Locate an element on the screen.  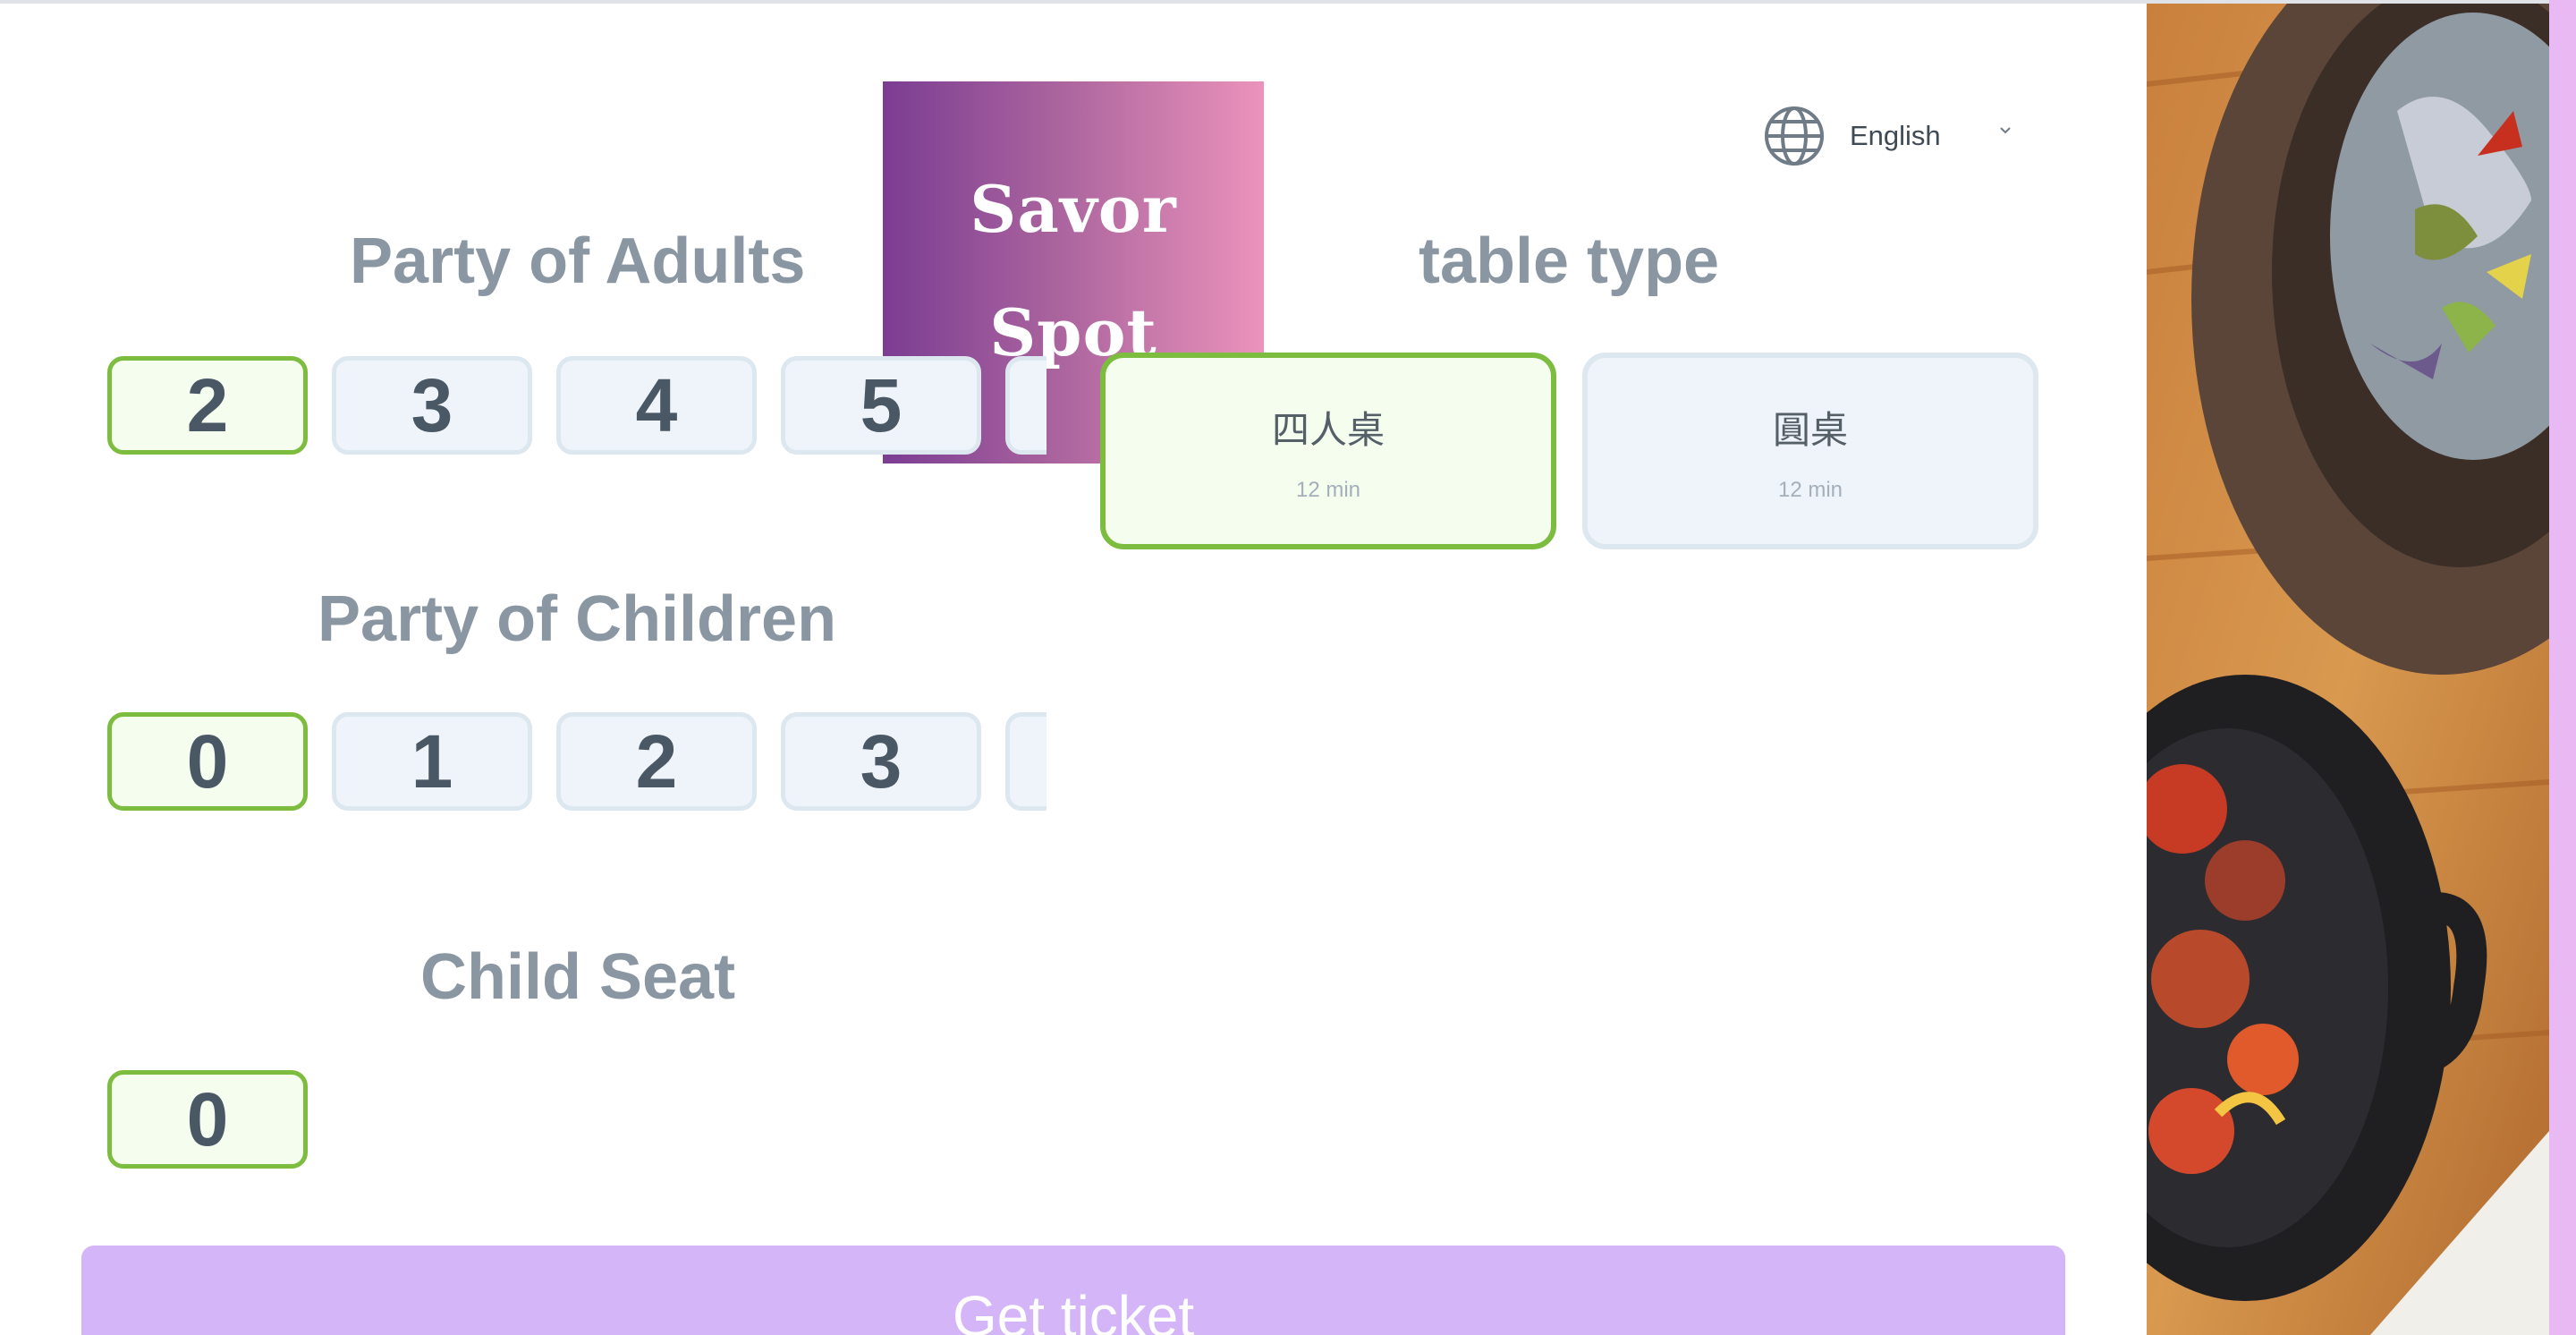
children-title: Party of Children is located at coordinates (577, 619).